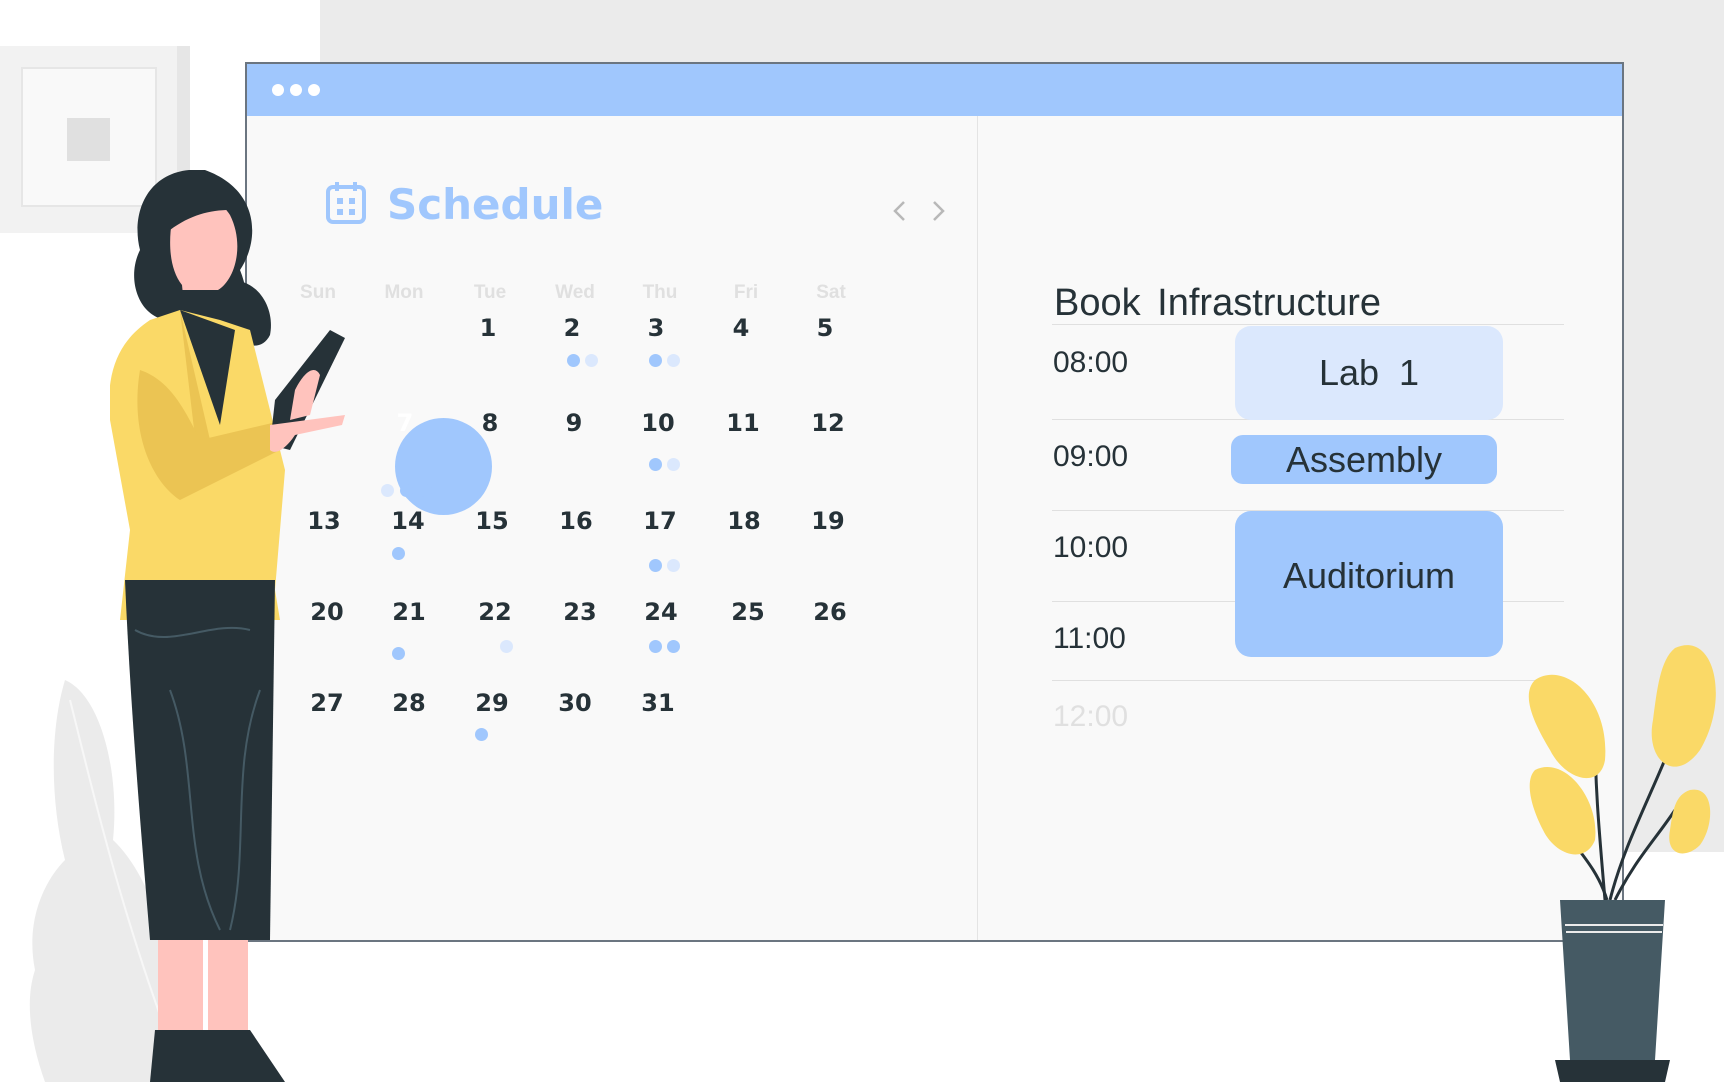 The height and width of the screenshot is (1082, 1724). What do you see at coordinates (492, 521) in the screenshot?
I see `calendar-day: 15` at bounding box center [492, 521].